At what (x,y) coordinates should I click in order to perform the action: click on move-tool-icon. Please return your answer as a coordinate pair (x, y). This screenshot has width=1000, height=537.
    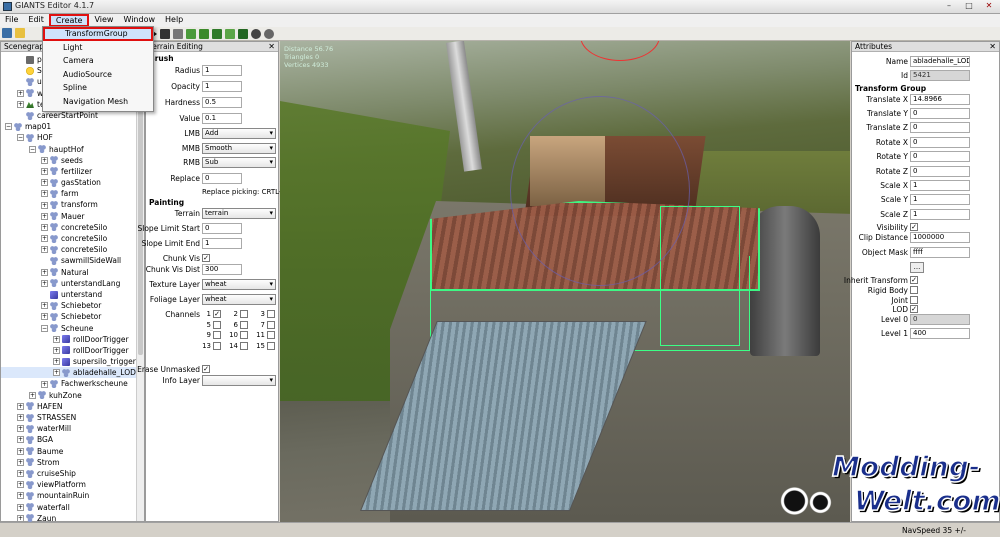
    Looking at the image, I should click on (178, 33).